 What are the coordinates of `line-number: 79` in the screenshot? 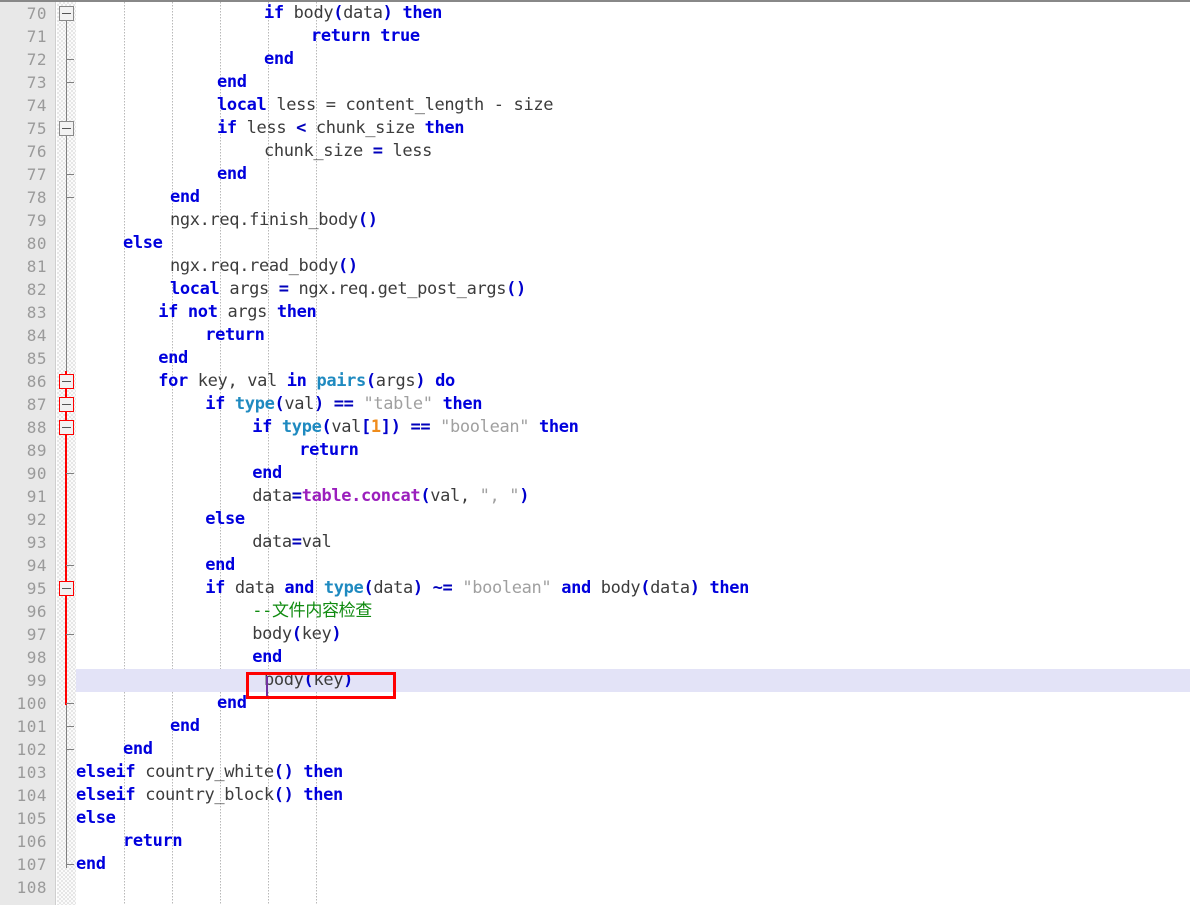 It's located at (36, 220).